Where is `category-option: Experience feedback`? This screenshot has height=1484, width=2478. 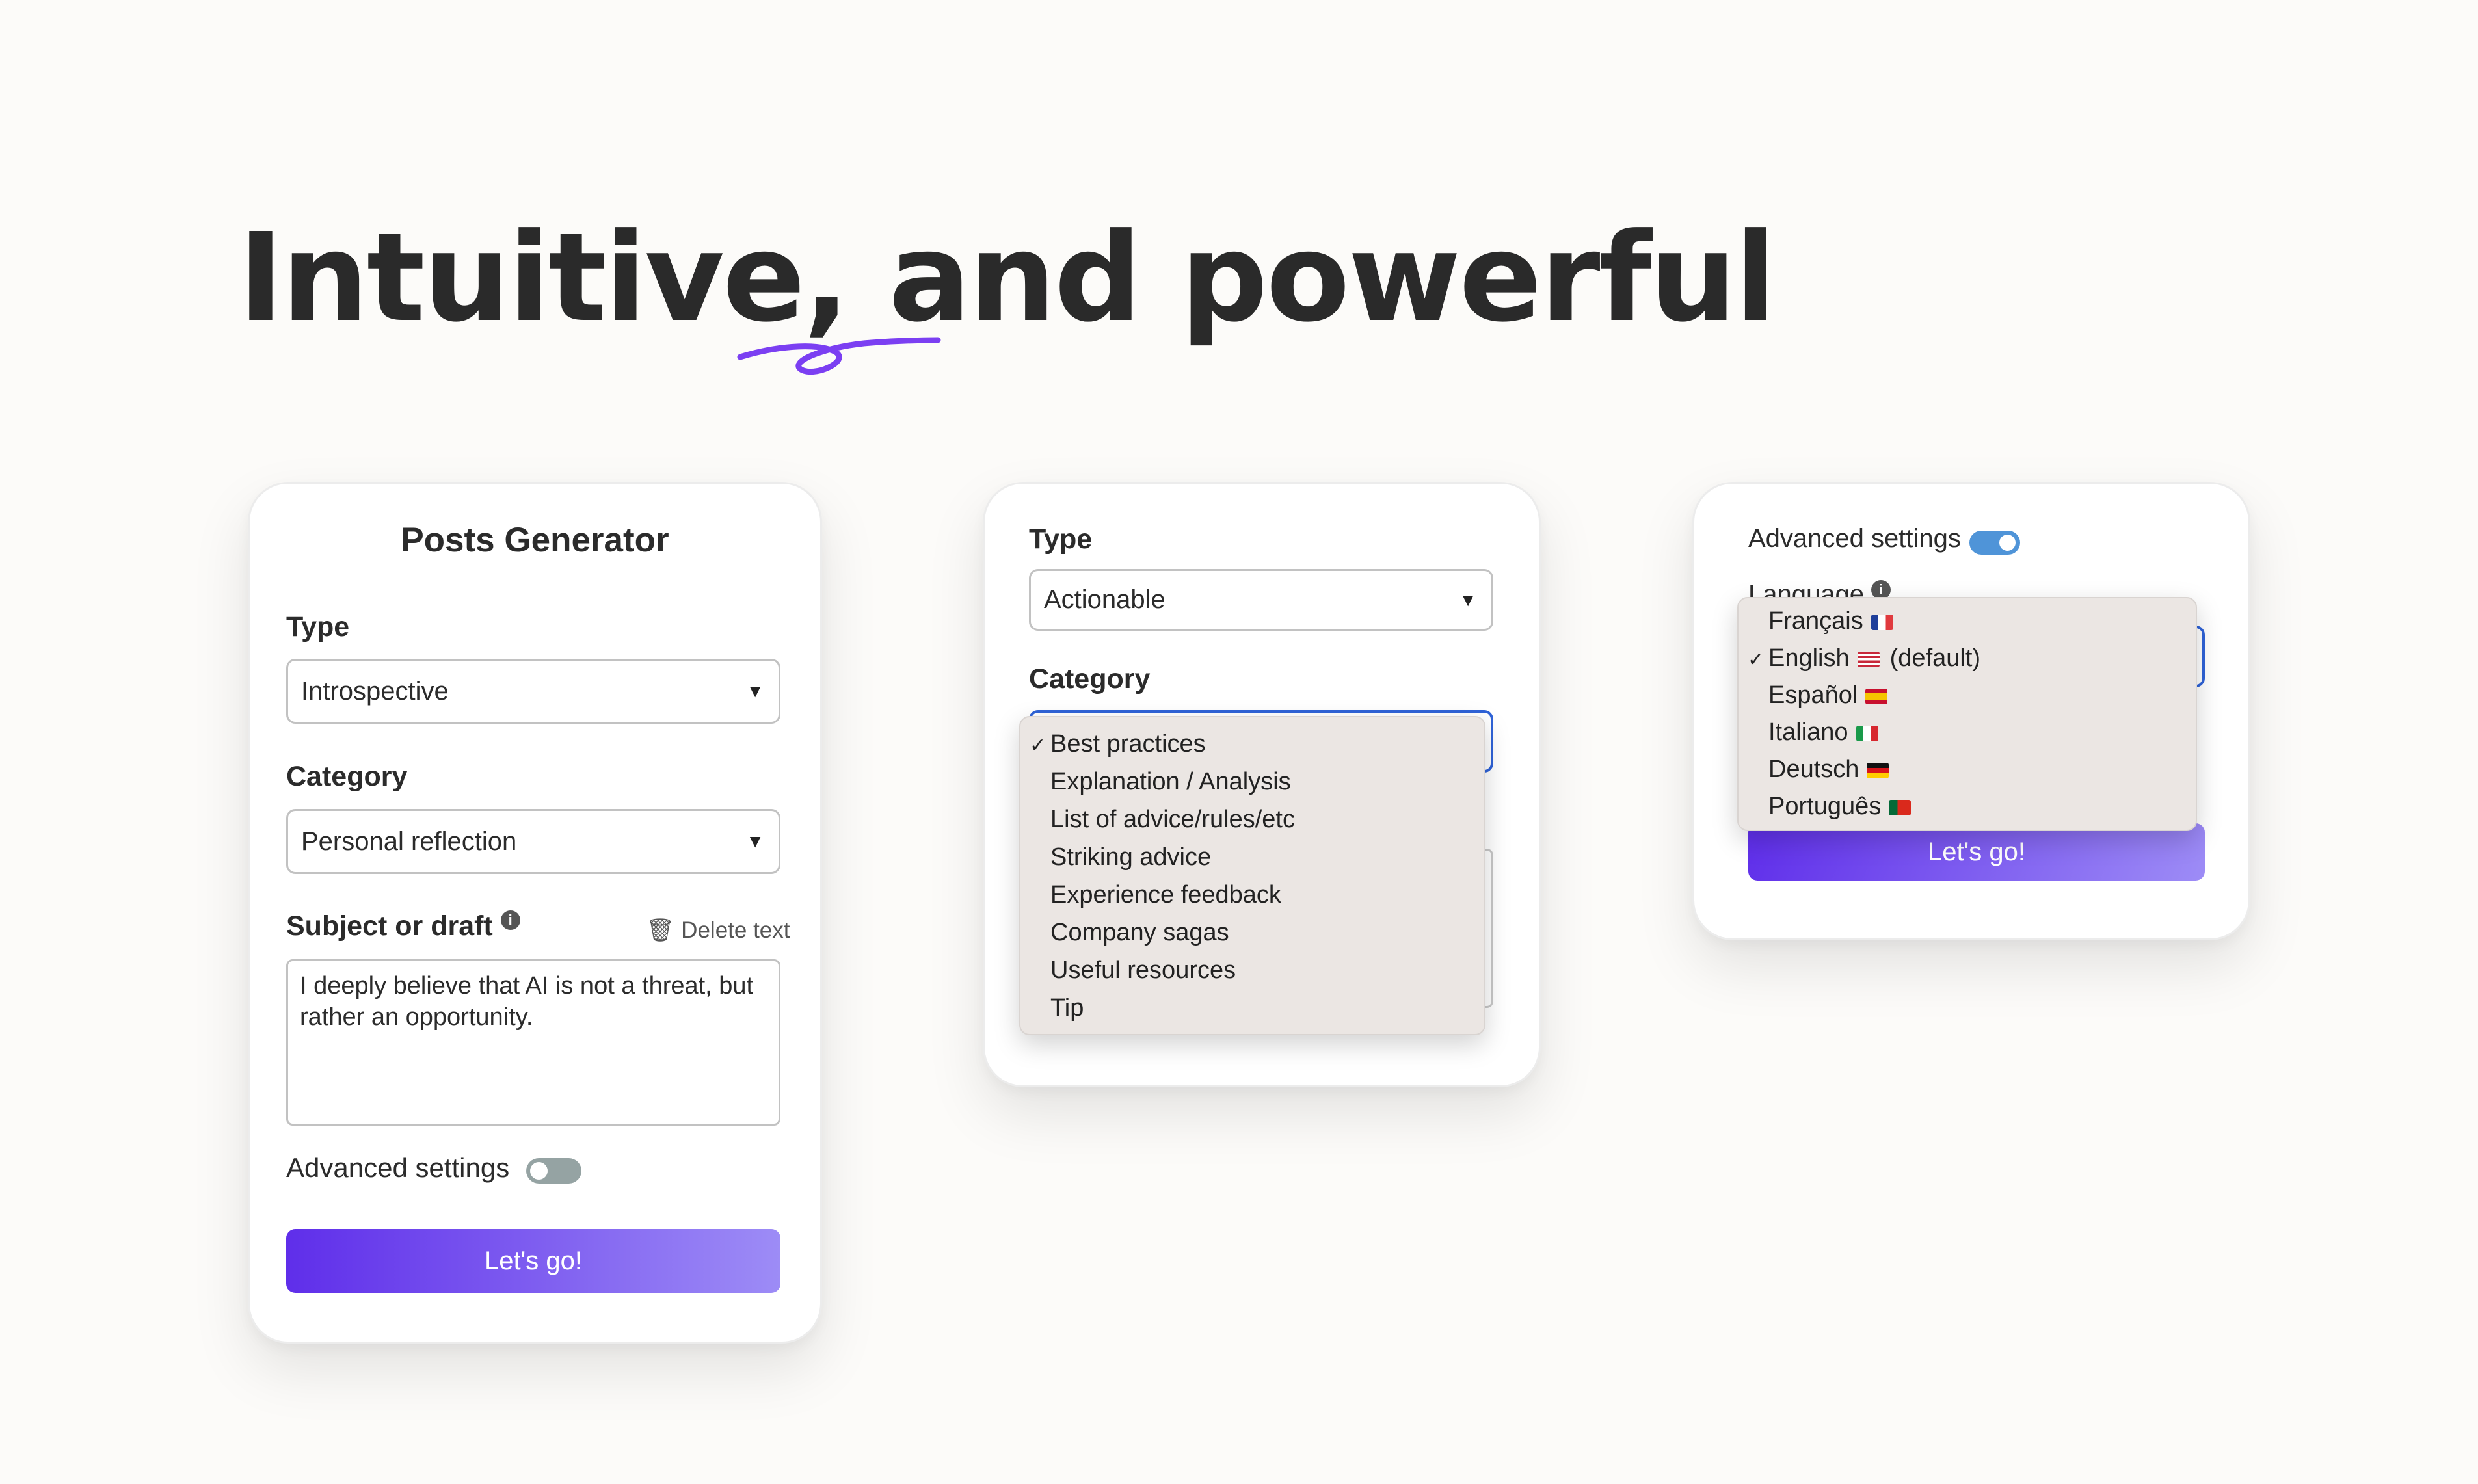
category-option: Experience feedback is located at coordinates (1252, 895).